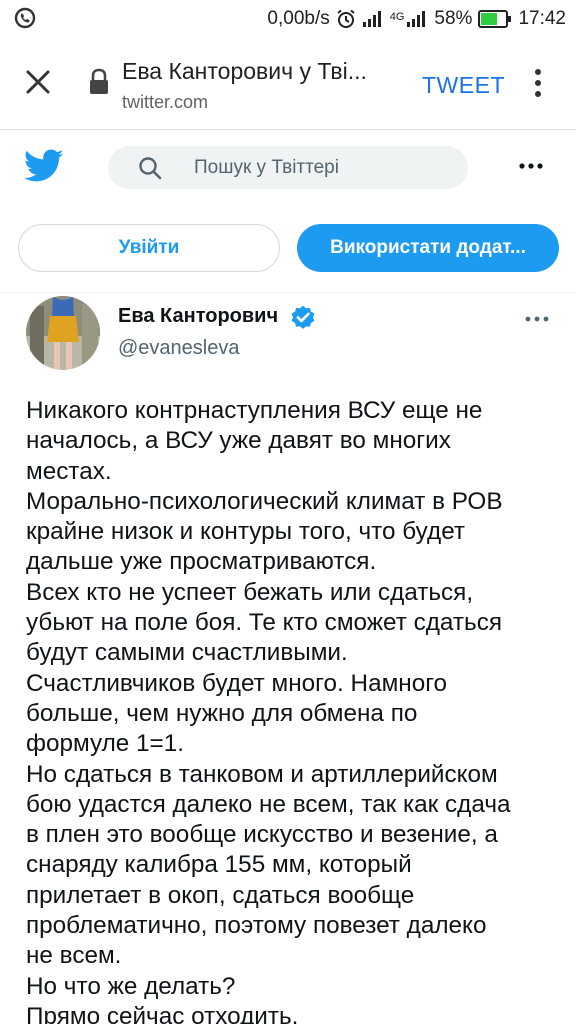  I want to click on author-handle: @evanesleva, so click(178, 348).